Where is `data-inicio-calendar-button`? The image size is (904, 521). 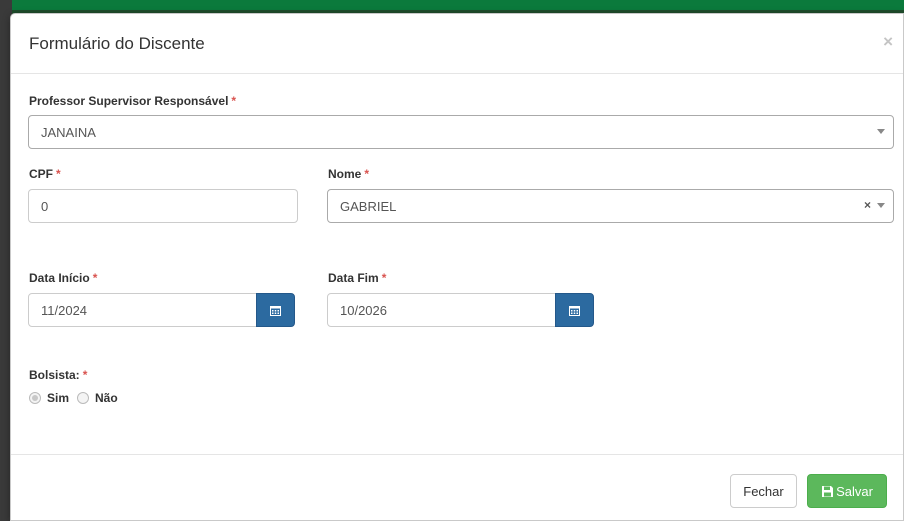 data-inicio-calendar-button is located at coordinates (275, 310).